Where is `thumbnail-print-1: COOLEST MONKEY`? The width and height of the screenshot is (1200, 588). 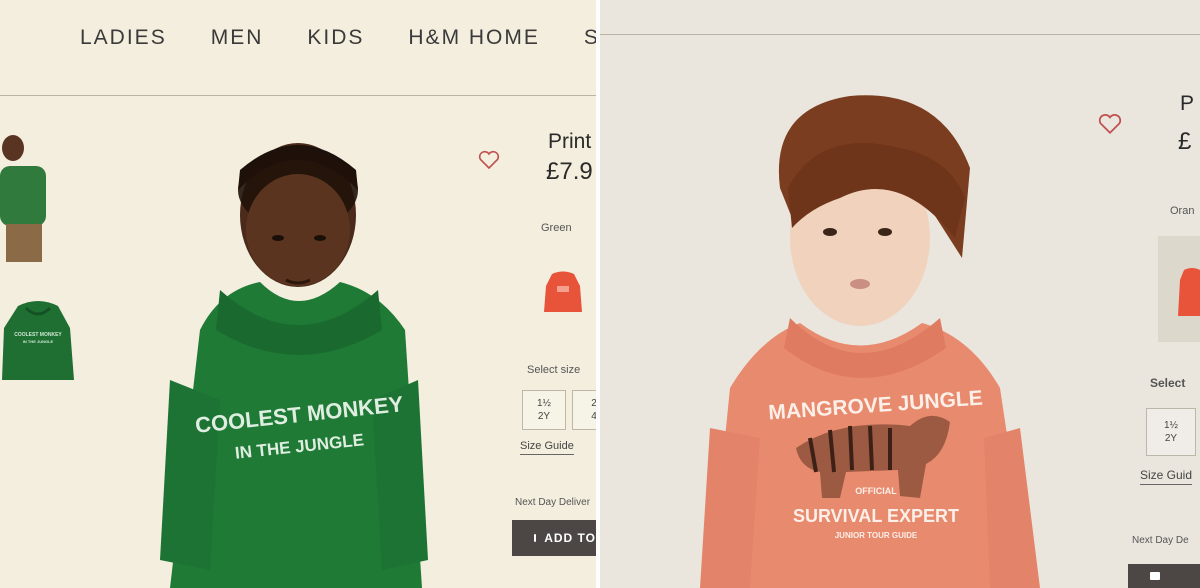 thumbnail-print-1: COOLEST MONKEY is located at coordinates (38, 335).